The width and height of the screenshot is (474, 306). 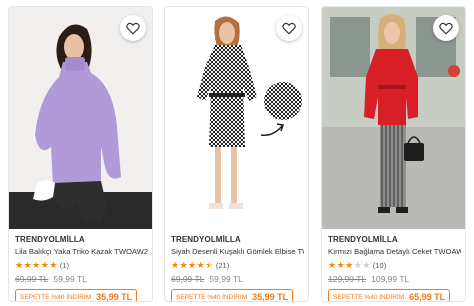 I want to click on product-rating: ★ ★ ★ ★ ★ (1), so click(x=81, y=265).